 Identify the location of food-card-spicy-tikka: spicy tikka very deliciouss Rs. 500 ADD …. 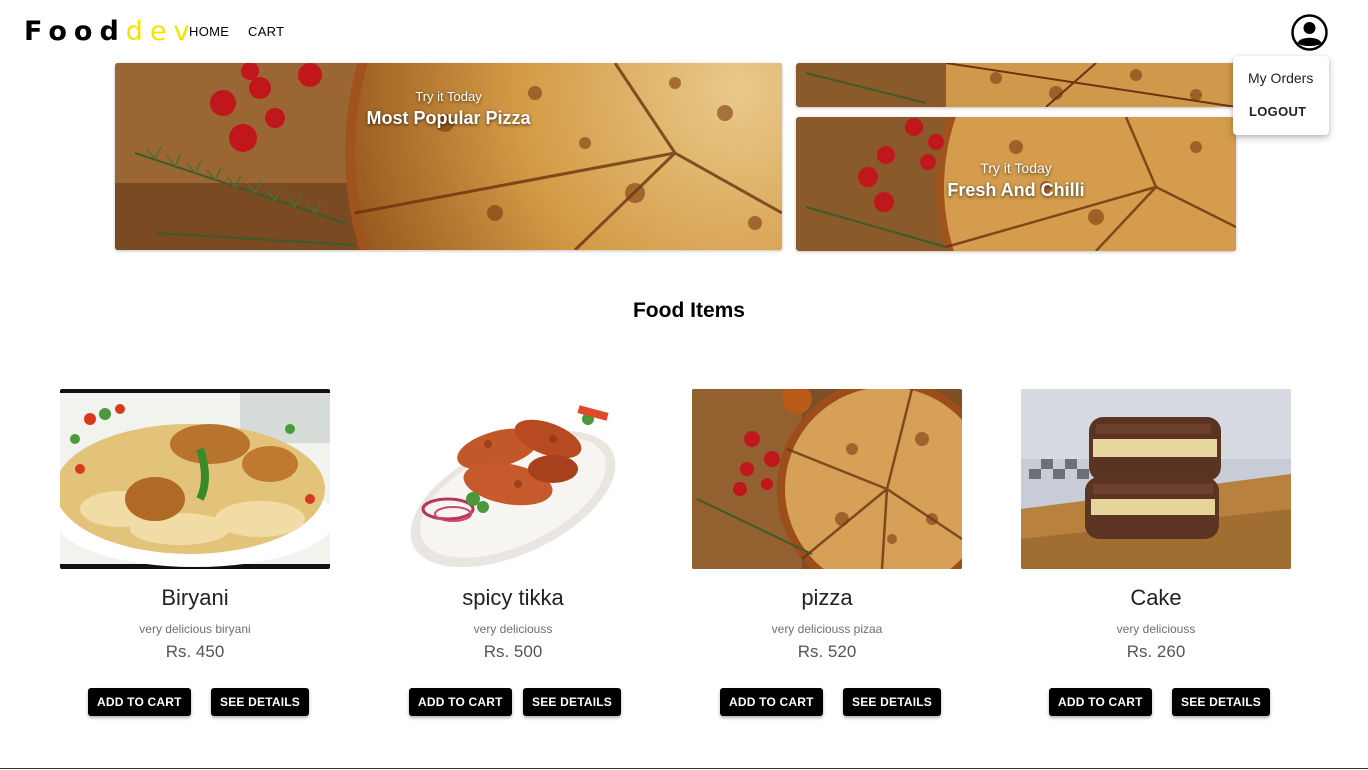
(513, 559).